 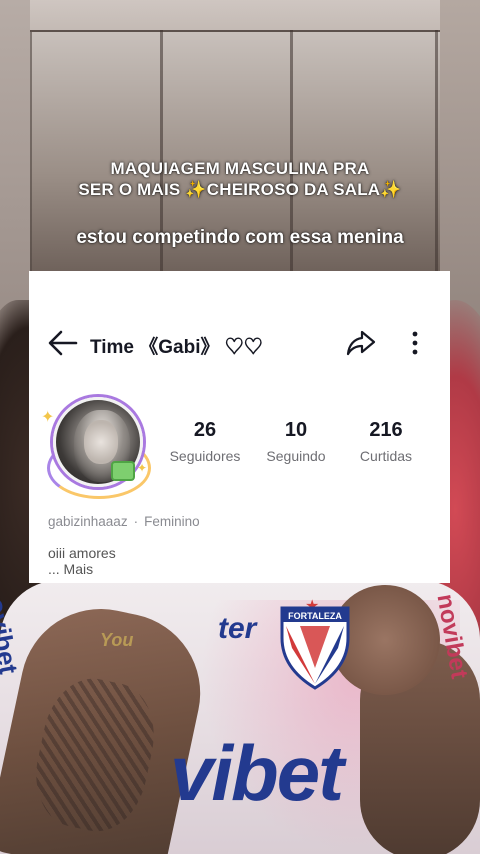 What do you see at coordinates (315, 616) in the screenshot?
I see `crest-text: FORTALEZA` at bounding box center [315, 616].